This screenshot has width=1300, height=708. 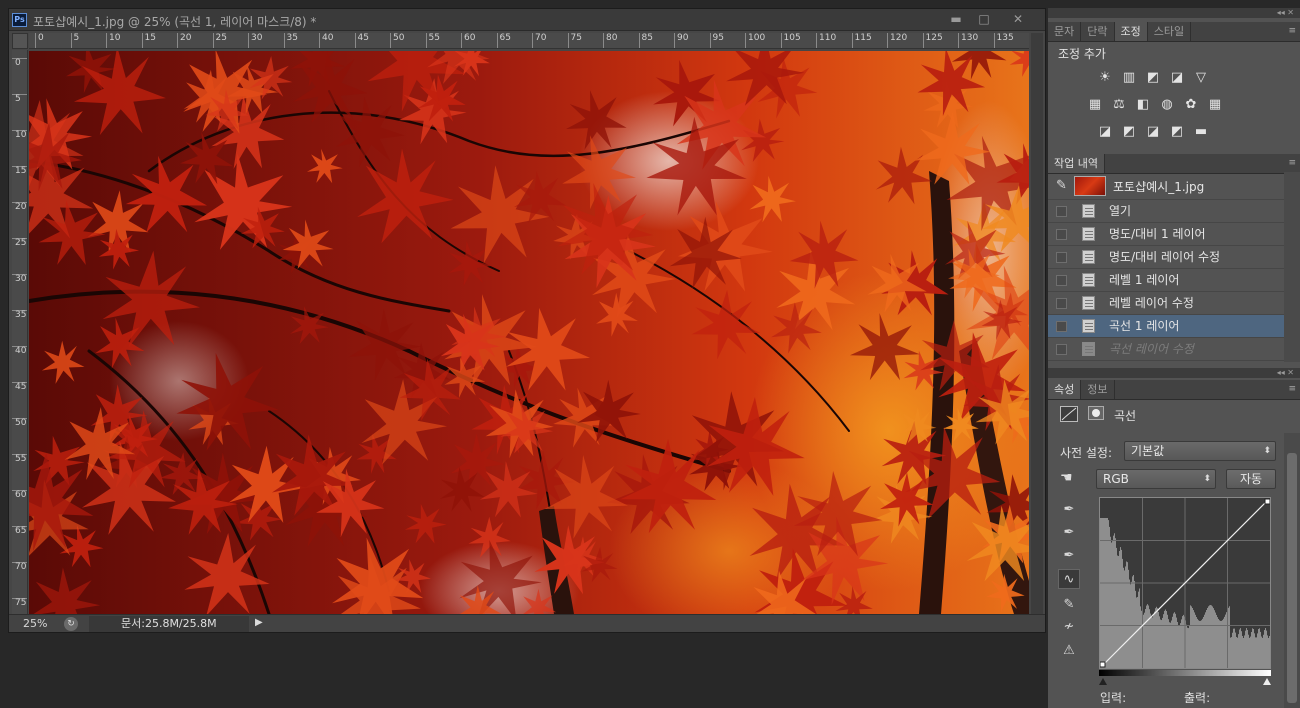 What do you see at coordinates (1174, 13) in the screenshot?
I see `dock-collapse-bar: ◂◂ ✕` at bounding box center [1174, 13].